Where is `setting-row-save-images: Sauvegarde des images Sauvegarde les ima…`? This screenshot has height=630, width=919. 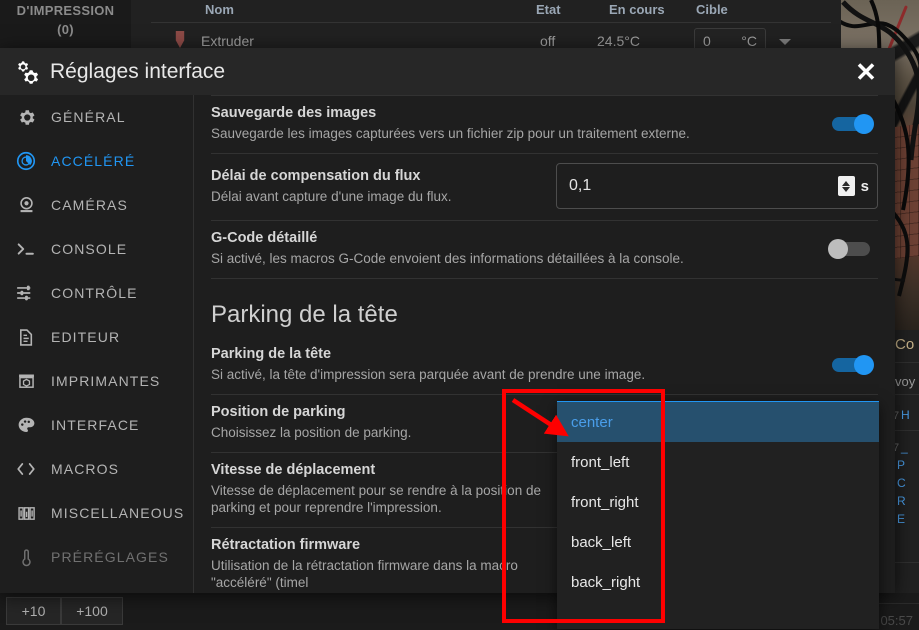
setting-row-save-images: Sauvegarde des images Sauvegarde les ima… is located at coordinates (544, 124).